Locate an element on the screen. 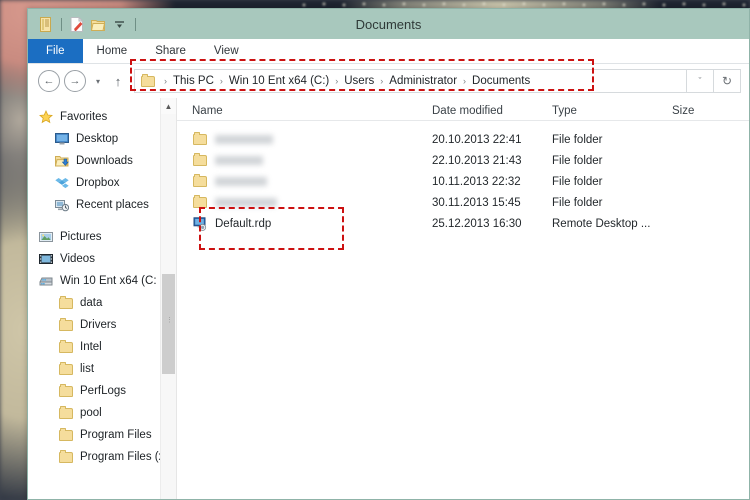  sidebar-item-intel: Intel is located at coordinates (102, 347).